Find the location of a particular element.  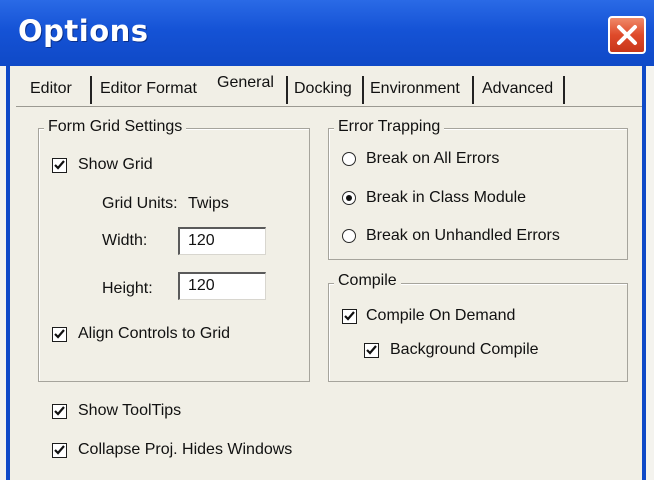

tab-advanced: Advanced is located at coordinates (517, 90).